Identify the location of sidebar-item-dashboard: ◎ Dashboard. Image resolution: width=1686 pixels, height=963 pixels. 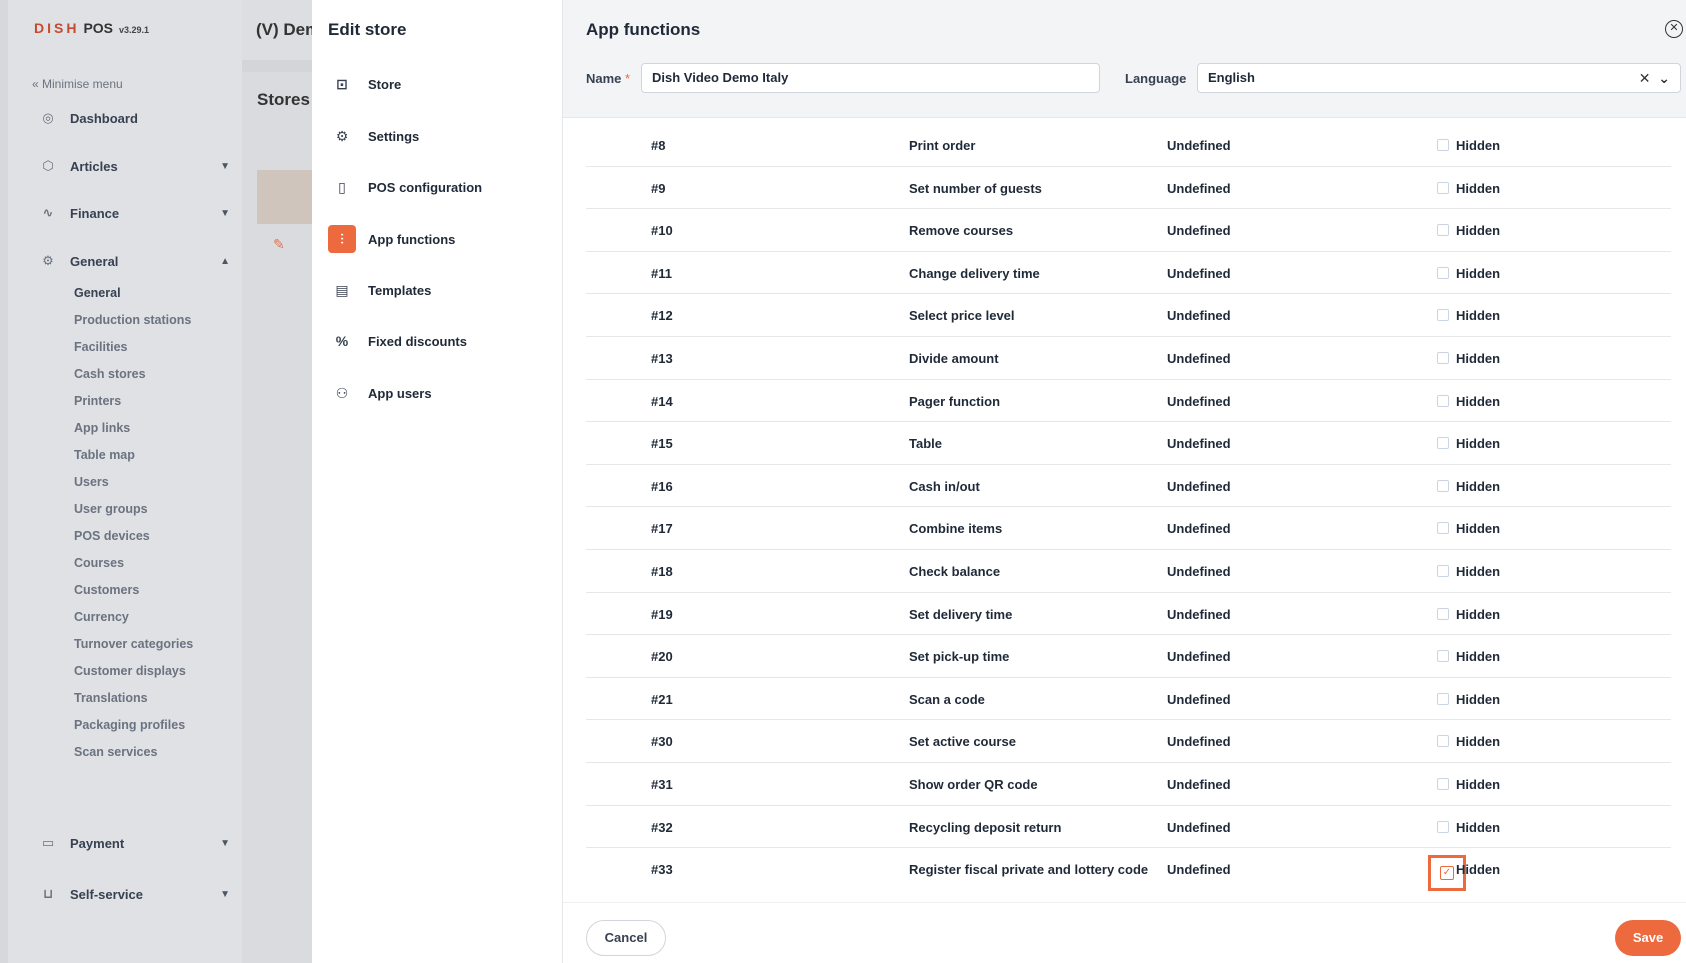
(135, 118).